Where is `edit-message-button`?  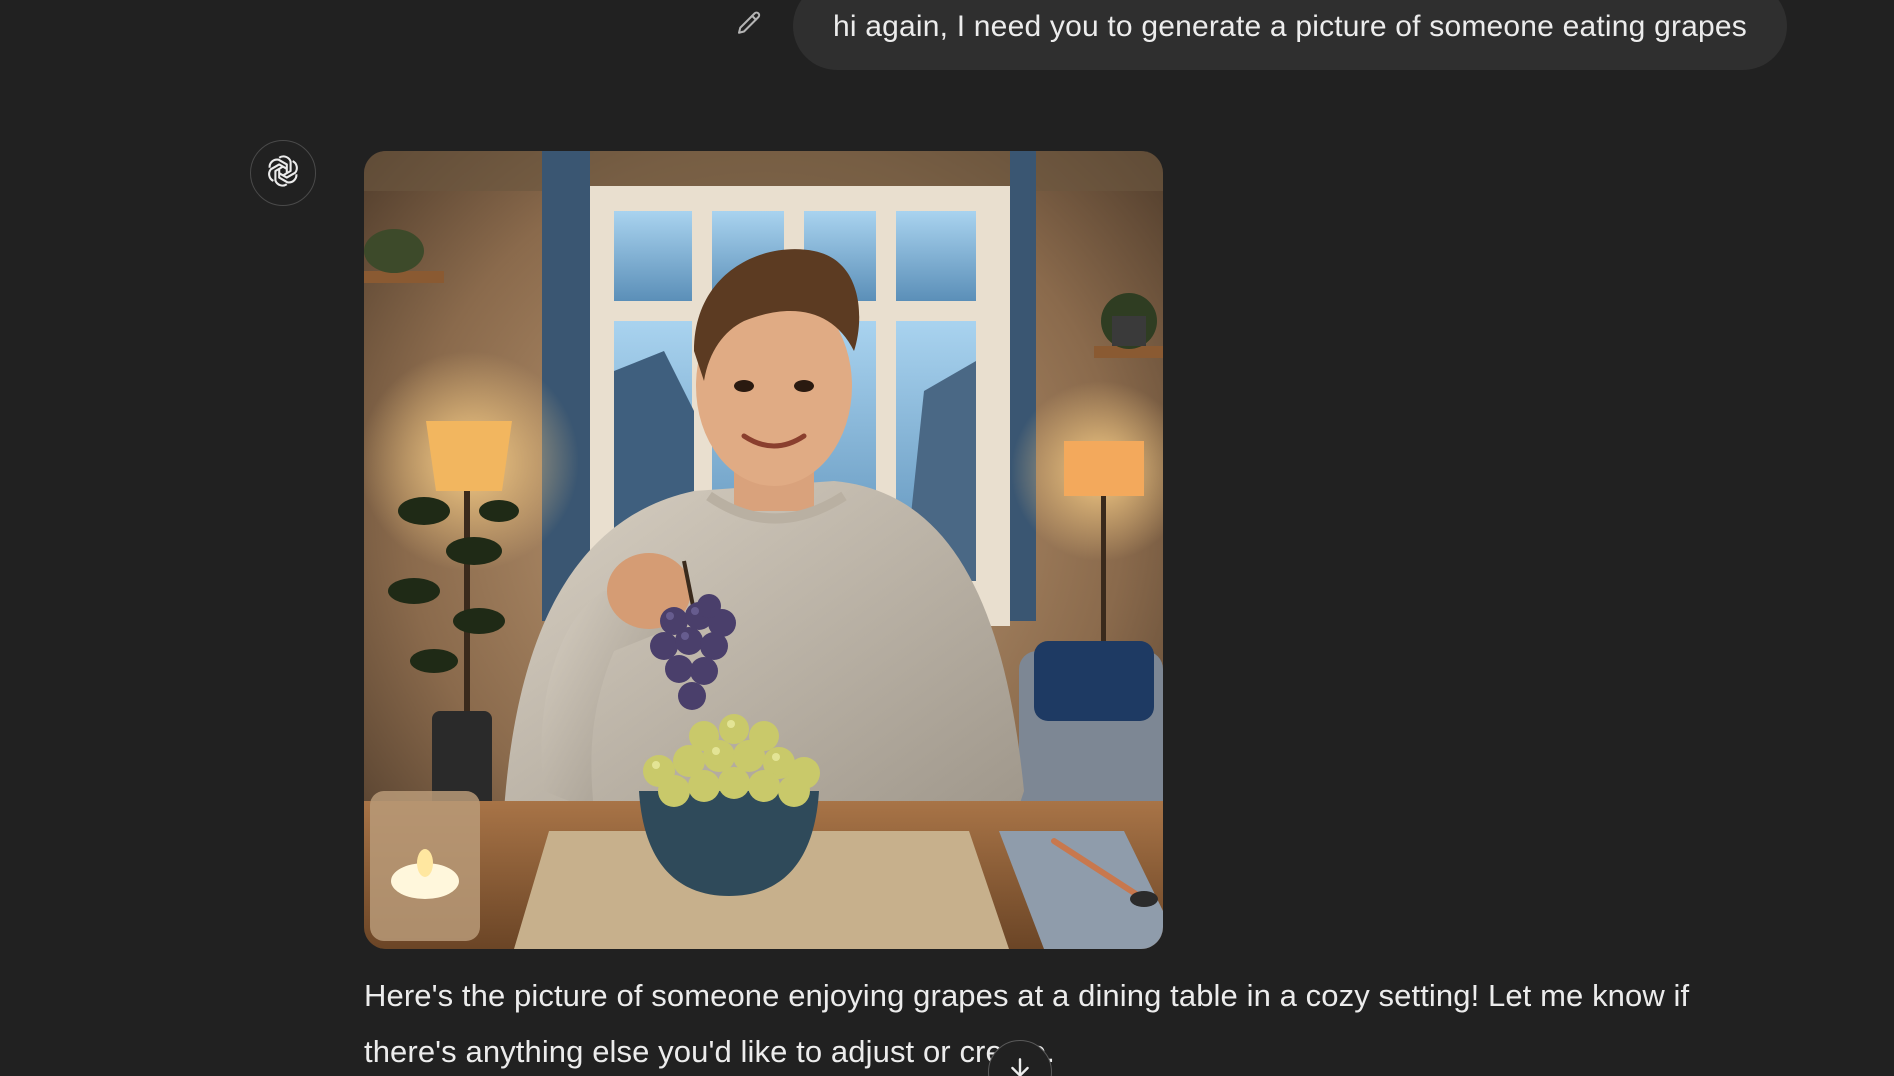
edit-message-button is located at coordinates (749, 26).